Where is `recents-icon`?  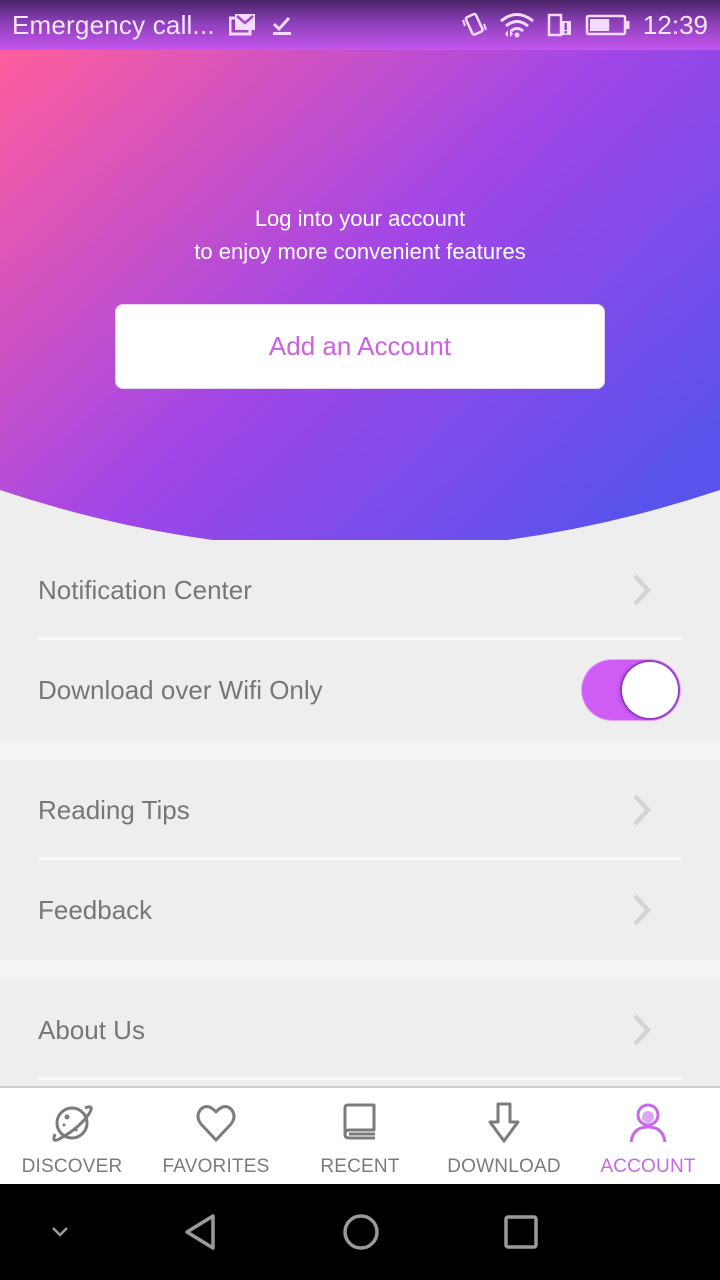
recents-icon is located at coordinates (521, 1232).